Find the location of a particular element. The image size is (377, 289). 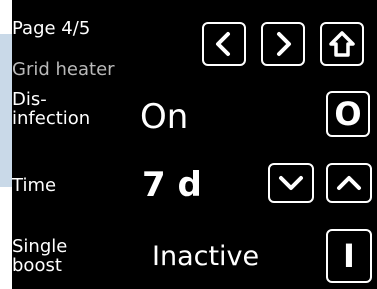

single-boost-toggle-label: I is located at coordinates (349, 256).